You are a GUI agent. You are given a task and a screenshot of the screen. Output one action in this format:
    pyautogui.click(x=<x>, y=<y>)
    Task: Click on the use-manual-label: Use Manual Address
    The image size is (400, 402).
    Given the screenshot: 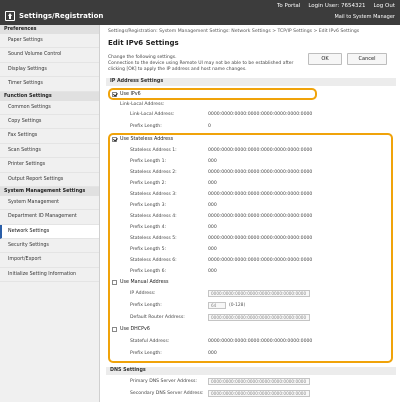 What is the action you would take?
    pyautogui.click(x=144, y=282)
    